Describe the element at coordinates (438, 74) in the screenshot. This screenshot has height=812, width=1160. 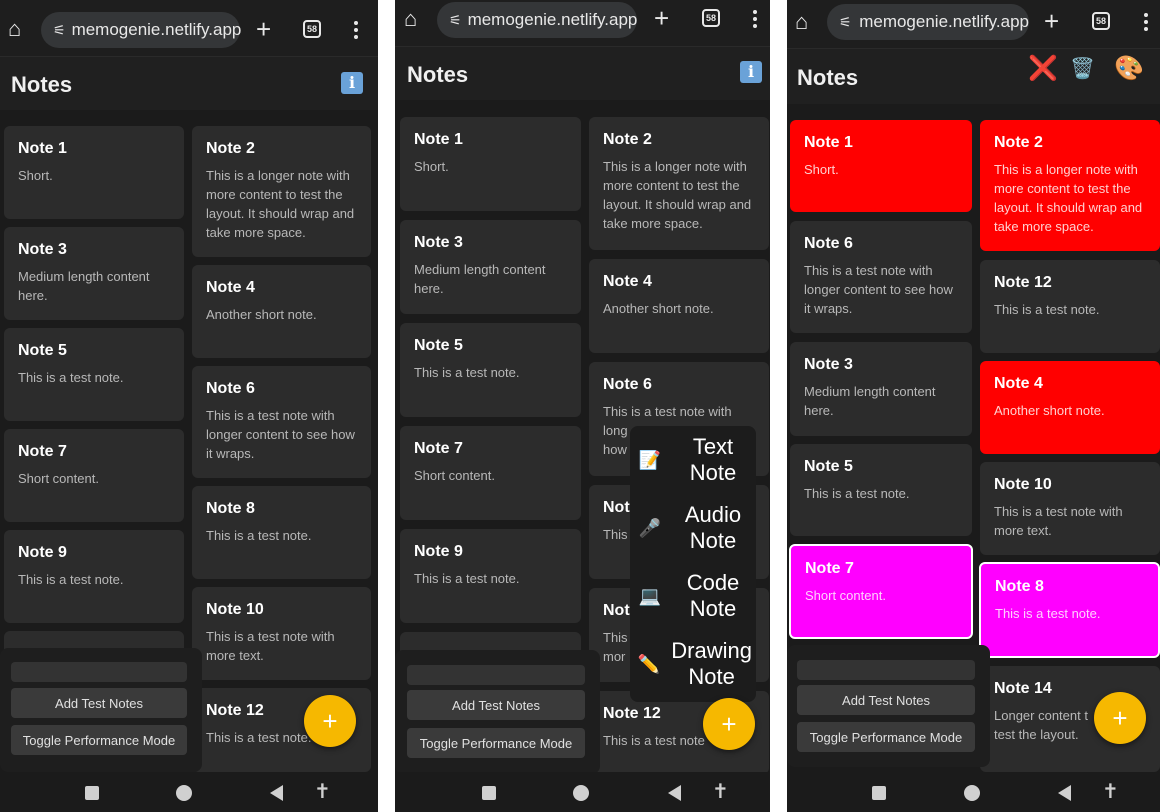
I see `page-title: Notes` at that location.